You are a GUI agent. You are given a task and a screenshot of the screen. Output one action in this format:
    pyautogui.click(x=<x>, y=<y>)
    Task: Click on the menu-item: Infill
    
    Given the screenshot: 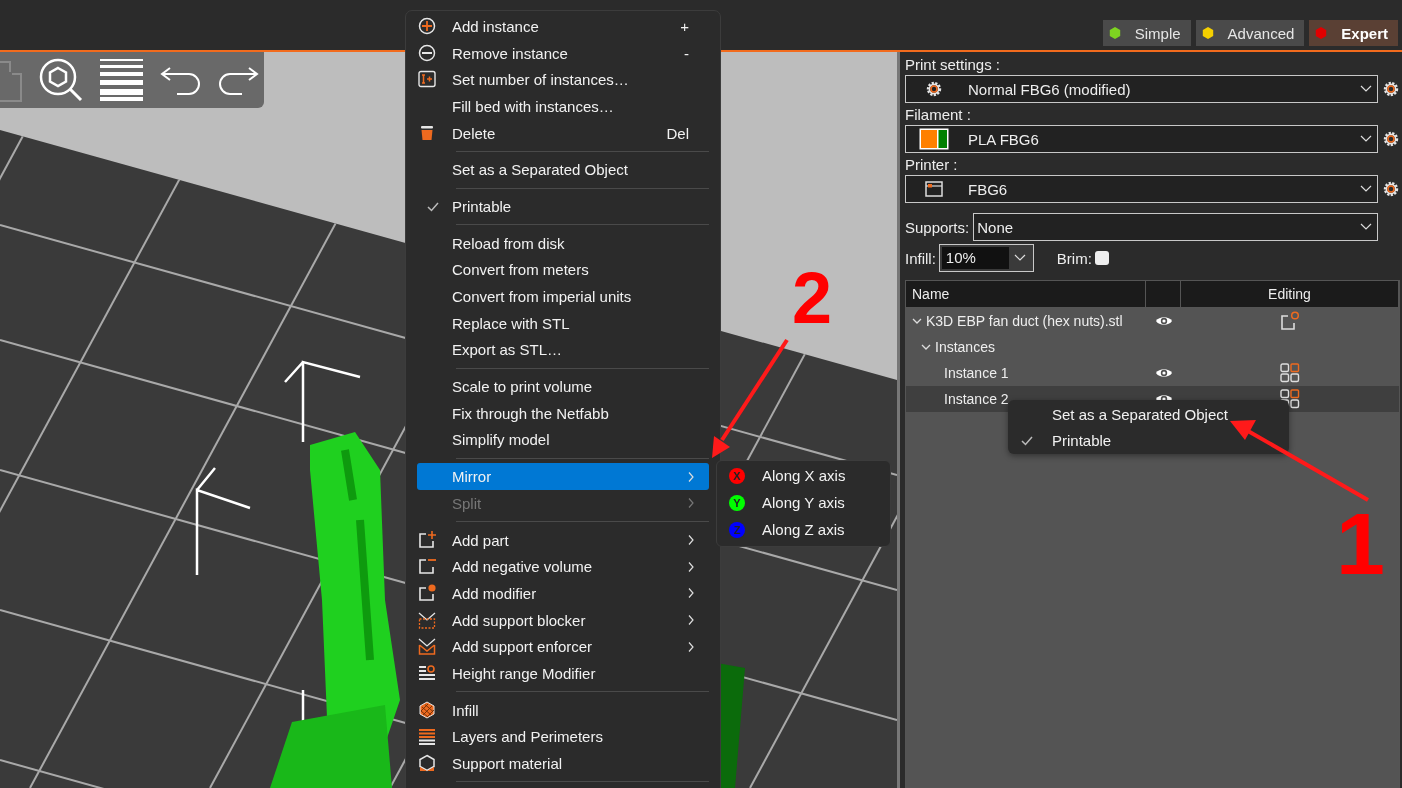 What is the action you would take?
    pyautogui.click(x=563, y=710)
    